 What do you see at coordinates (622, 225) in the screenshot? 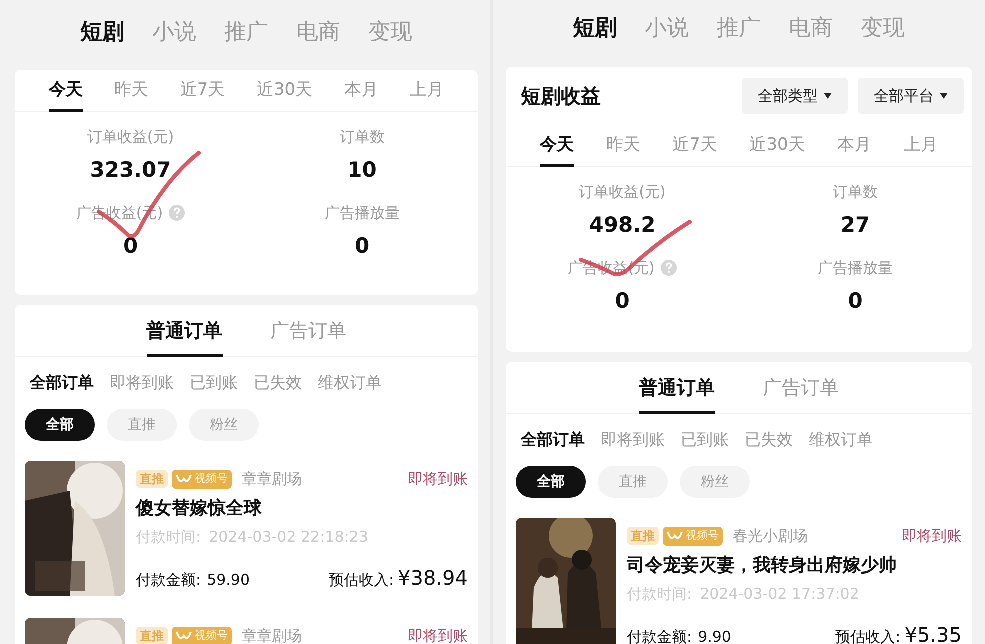
I see `stat-value: 498.2` at bounding box center [622, 225].